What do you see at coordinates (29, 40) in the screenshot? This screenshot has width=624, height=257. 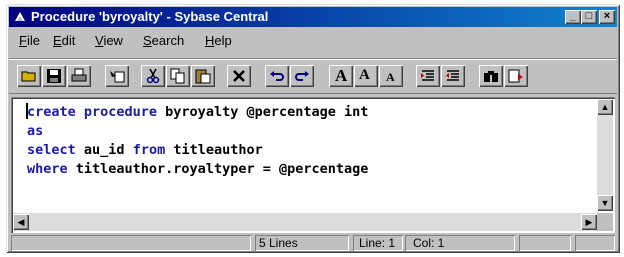 I see `menu-file: File` at bounding box center [29, 40].